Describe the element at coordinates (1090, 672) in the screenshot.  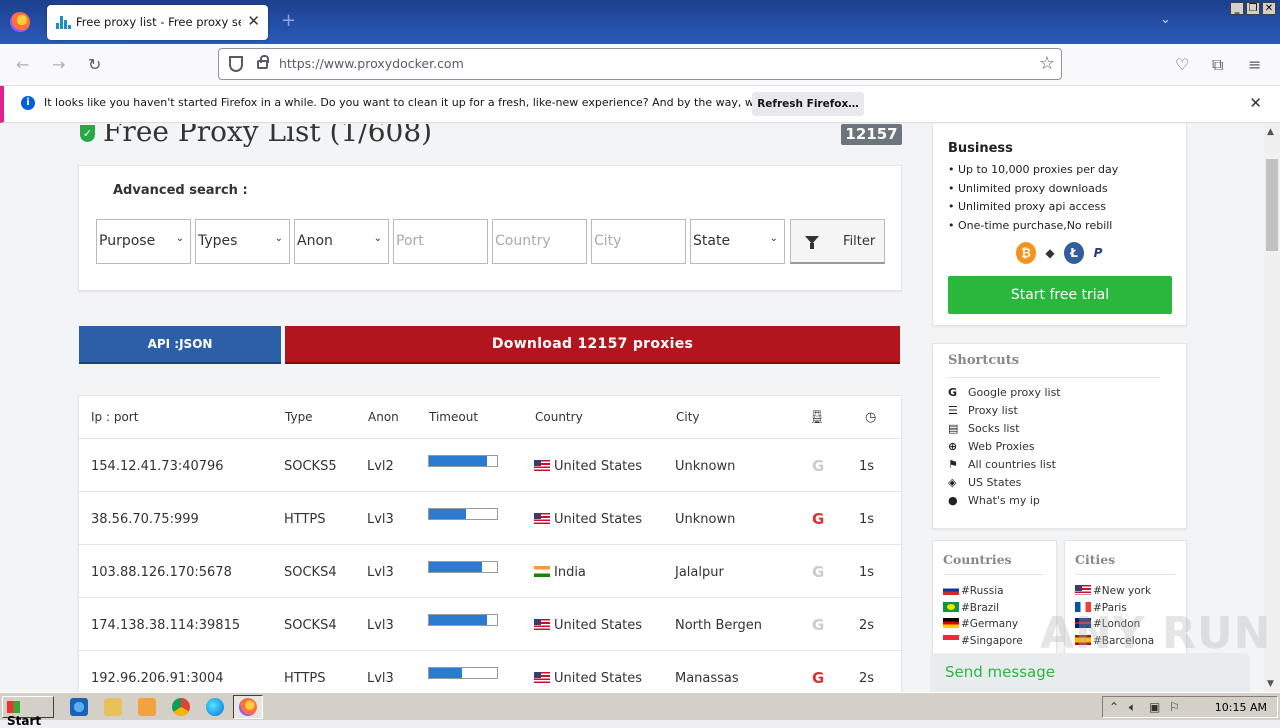
I see `send-message-widget: Send message` at that location.